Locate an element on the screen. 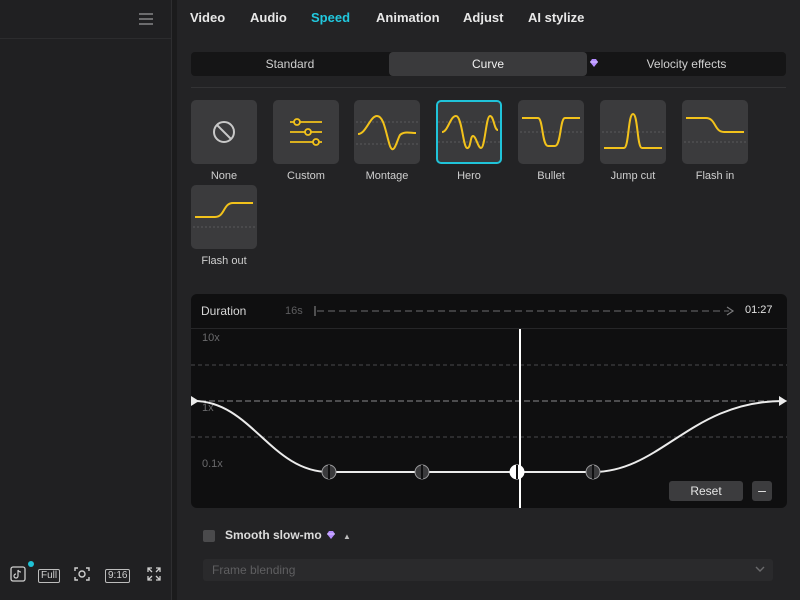  preset-hero: Hero is located at coordinates (469, 141).